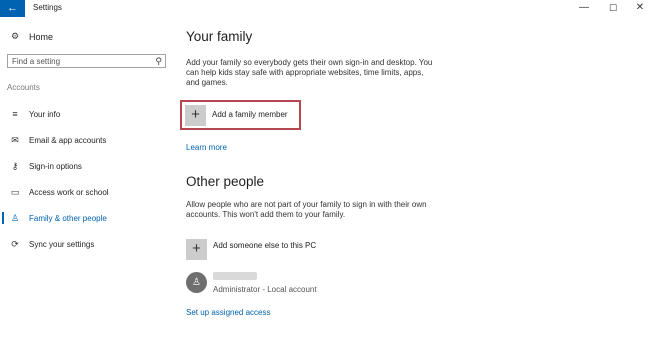 The image size is (650, 352). Describe the element at coordinates (69, 192) in the screenshot. I see `sidebar-item-label: Access work or school` at that location.